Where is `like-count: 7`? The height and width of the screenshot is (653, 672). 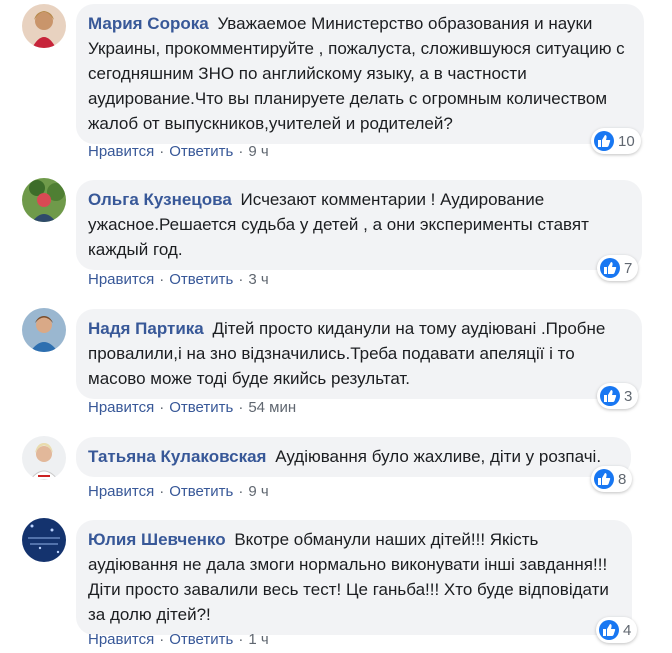
like-count: 7 is located at coordinates (628, 268).